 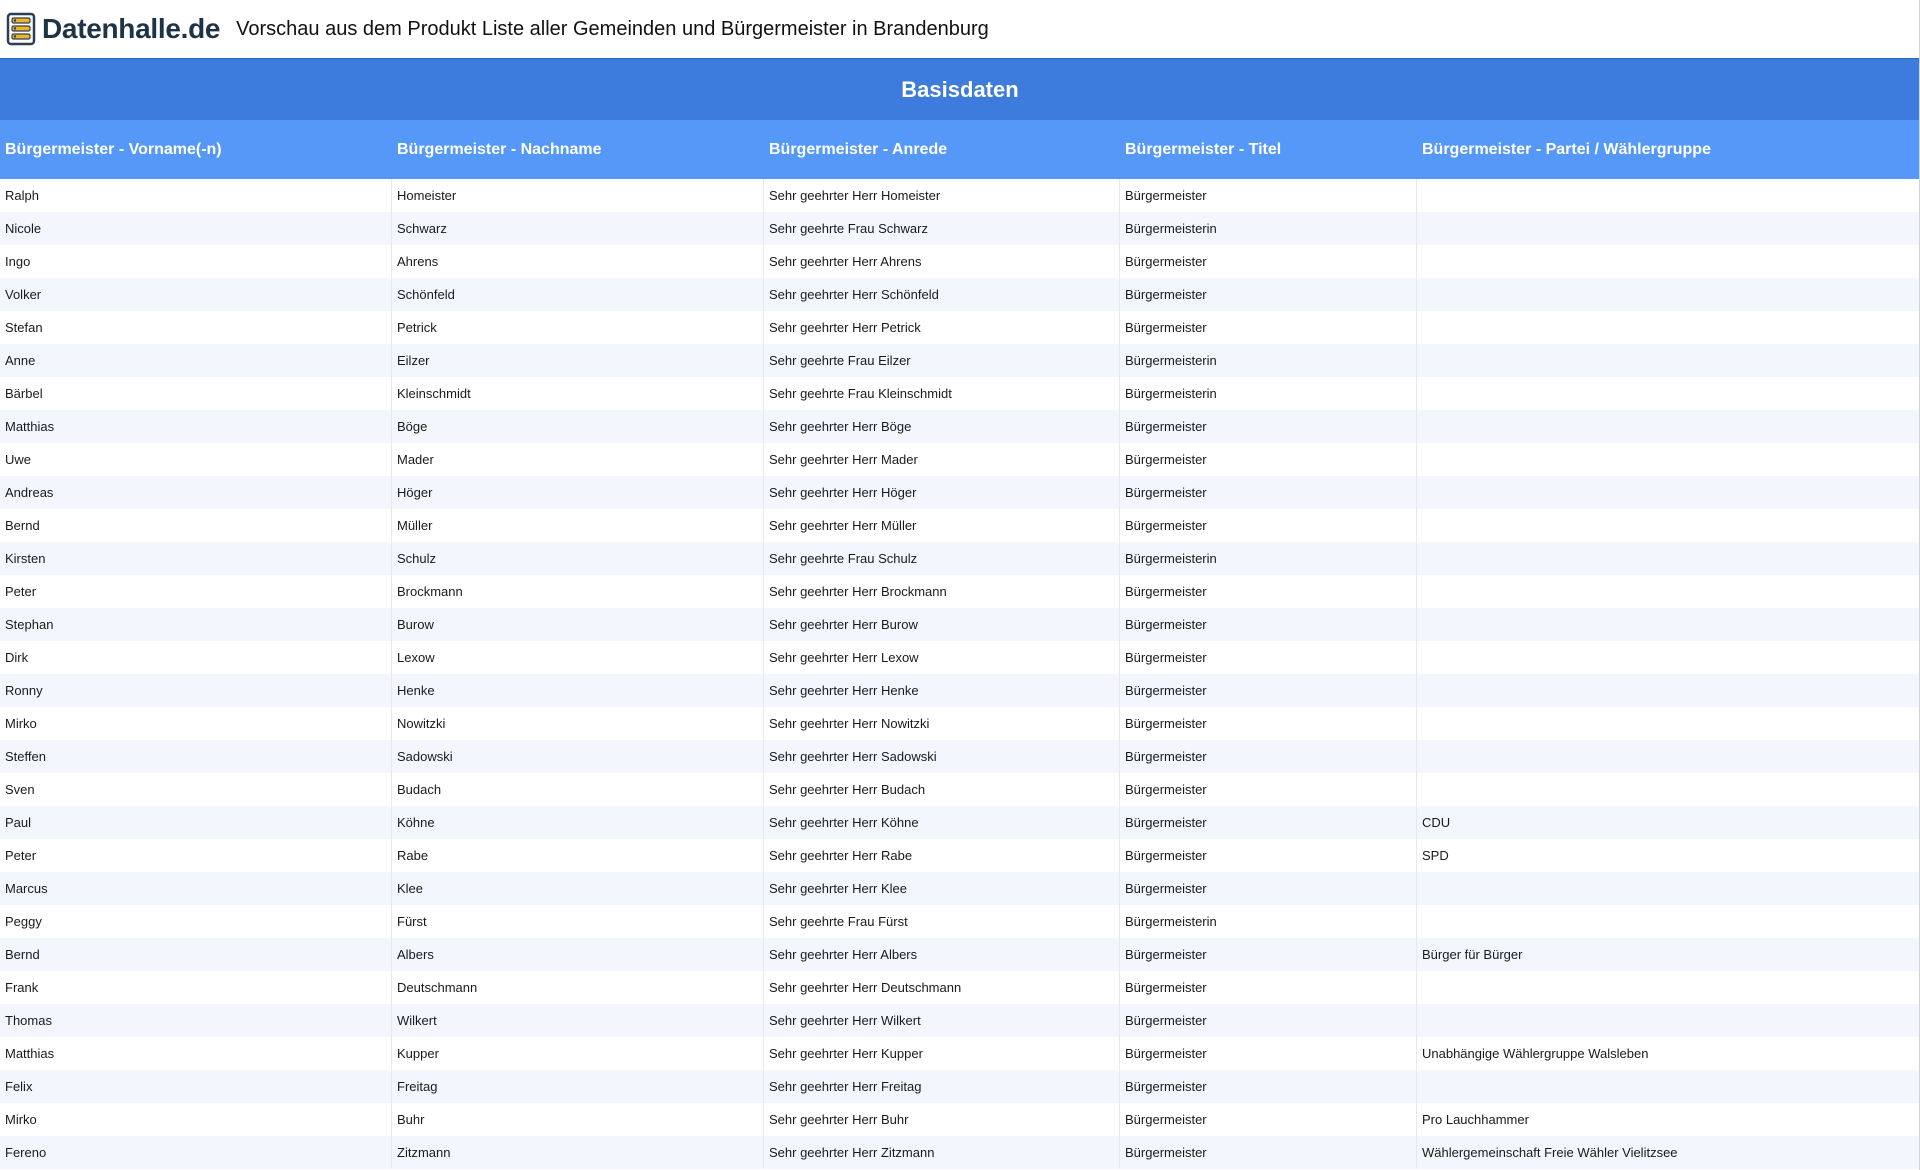 What do you see at coordinates (942, 294) in the screenshot?
I see `cell-anrede: Sehr geehrter Herr Schönfeld` at bounding box center [942, 294].